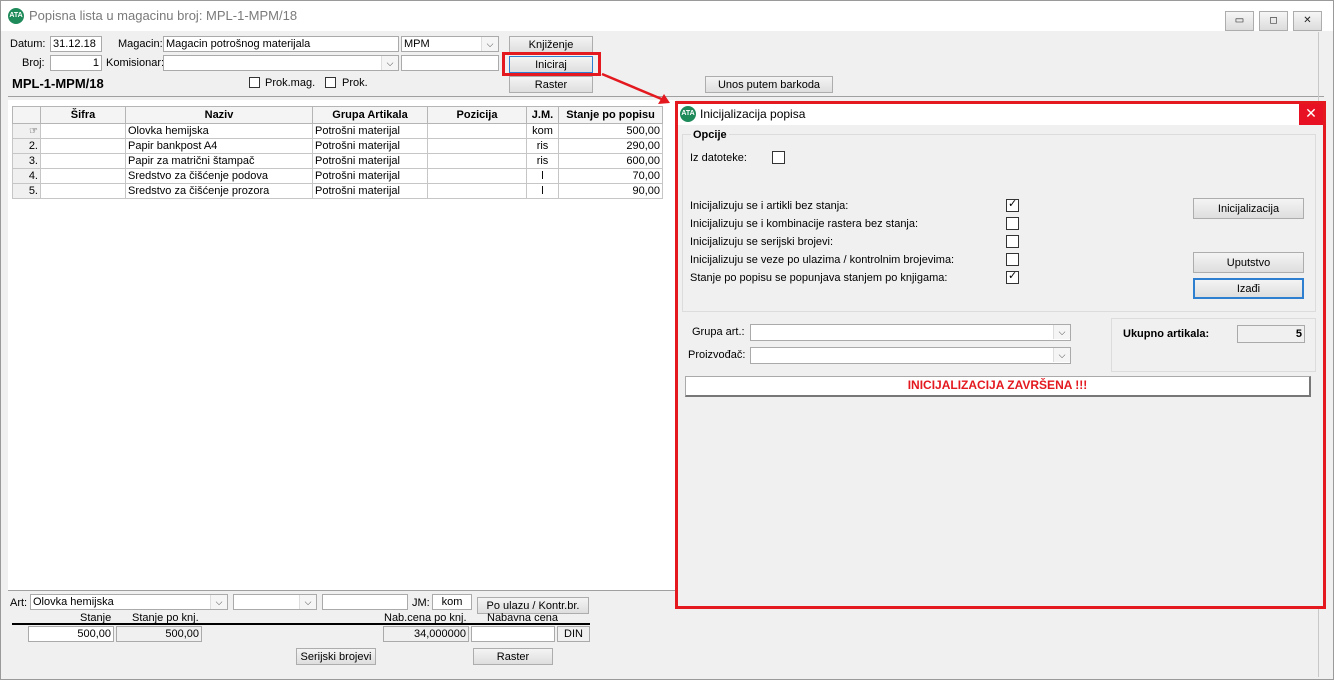 Image resolution: width=1334 pixels, height=680 pixels. What do you see at coordinates (610, 176) in the screenshot?
I see `cell-stanje: 70,00` at bounding box center [610, 176].